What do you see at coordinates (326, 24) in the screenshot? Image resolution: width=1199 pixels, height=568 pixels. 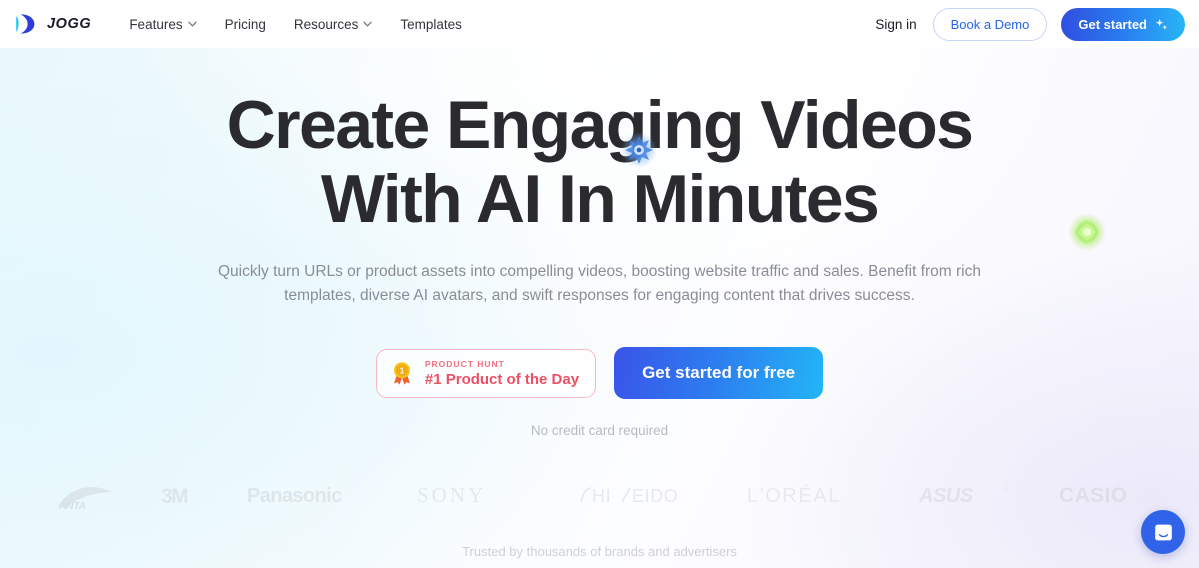 I see `nav-item-resources-label: Resources` at bounding box center [326, 24].